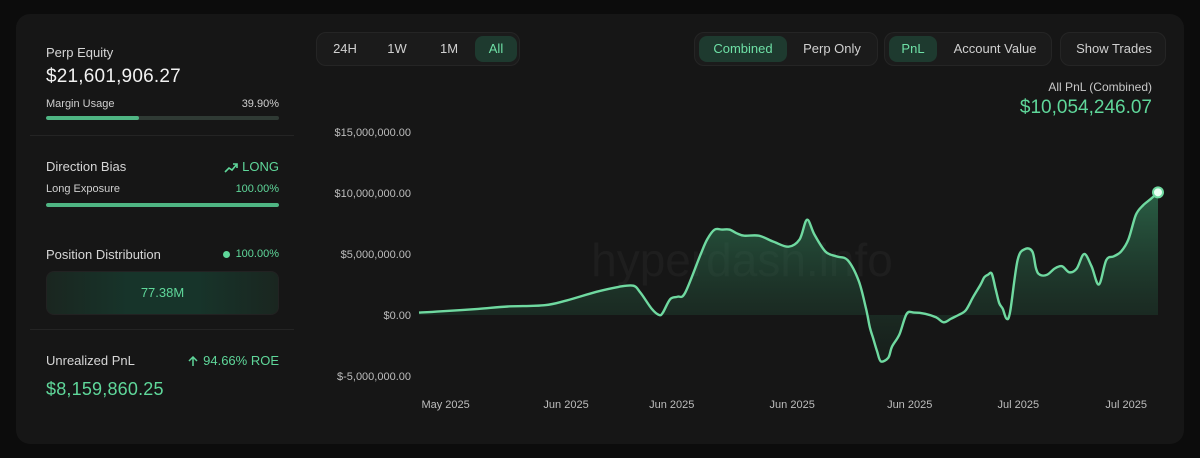 This screenshot has width=1200, height=458. Describe the element at coordinates (995, 49) in the screenshot. I see `metric-account-value-button: Account Value` at that location.